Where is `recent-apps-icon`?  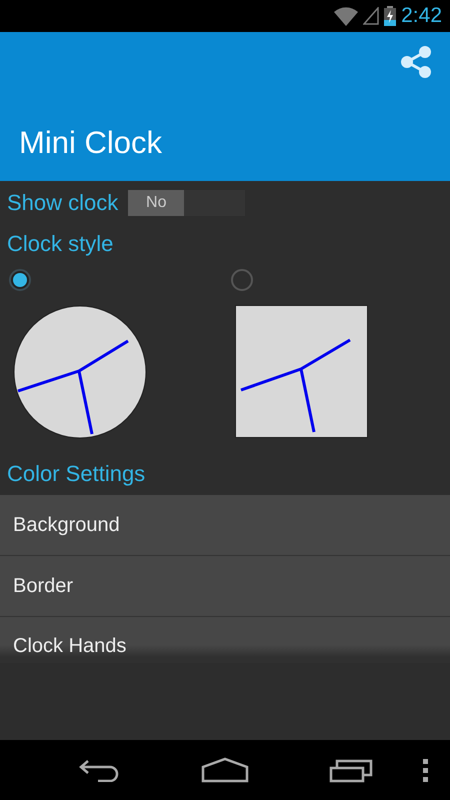 recent-apps-icon is located at coordinates (351, 770).